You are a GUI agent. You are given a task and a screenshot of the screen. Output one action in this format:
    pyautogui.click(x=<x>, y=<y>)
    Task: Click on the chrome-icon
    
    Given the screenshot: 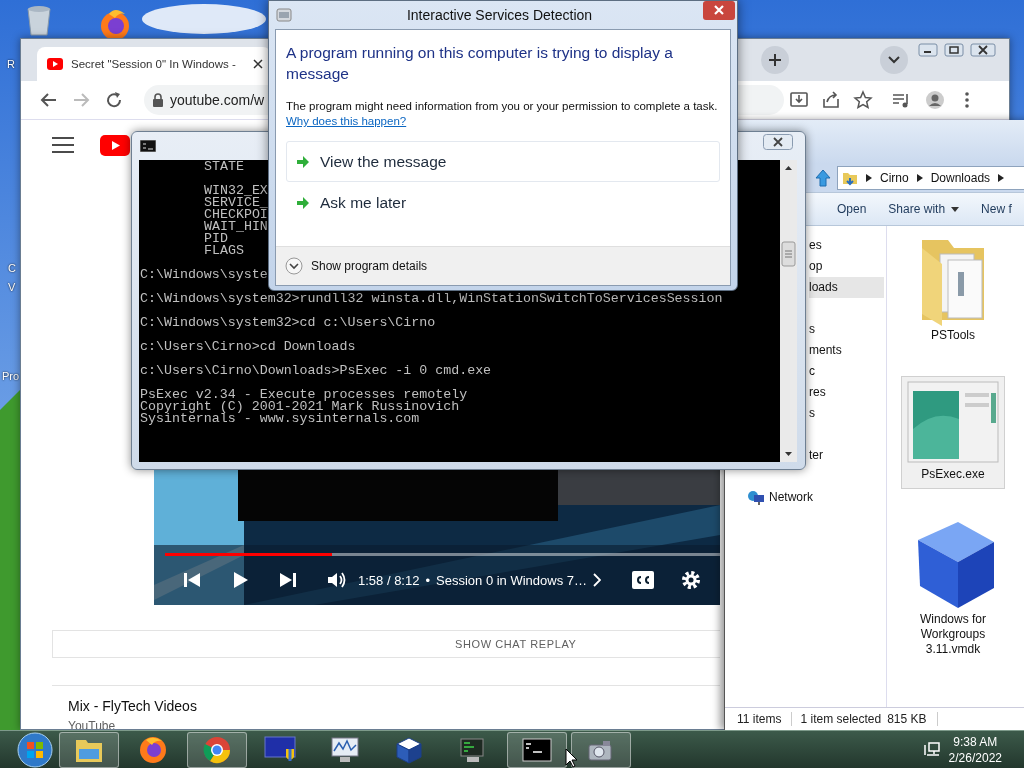 What is the action you would take?
    pyautogui.click(x=217, y=750)
    